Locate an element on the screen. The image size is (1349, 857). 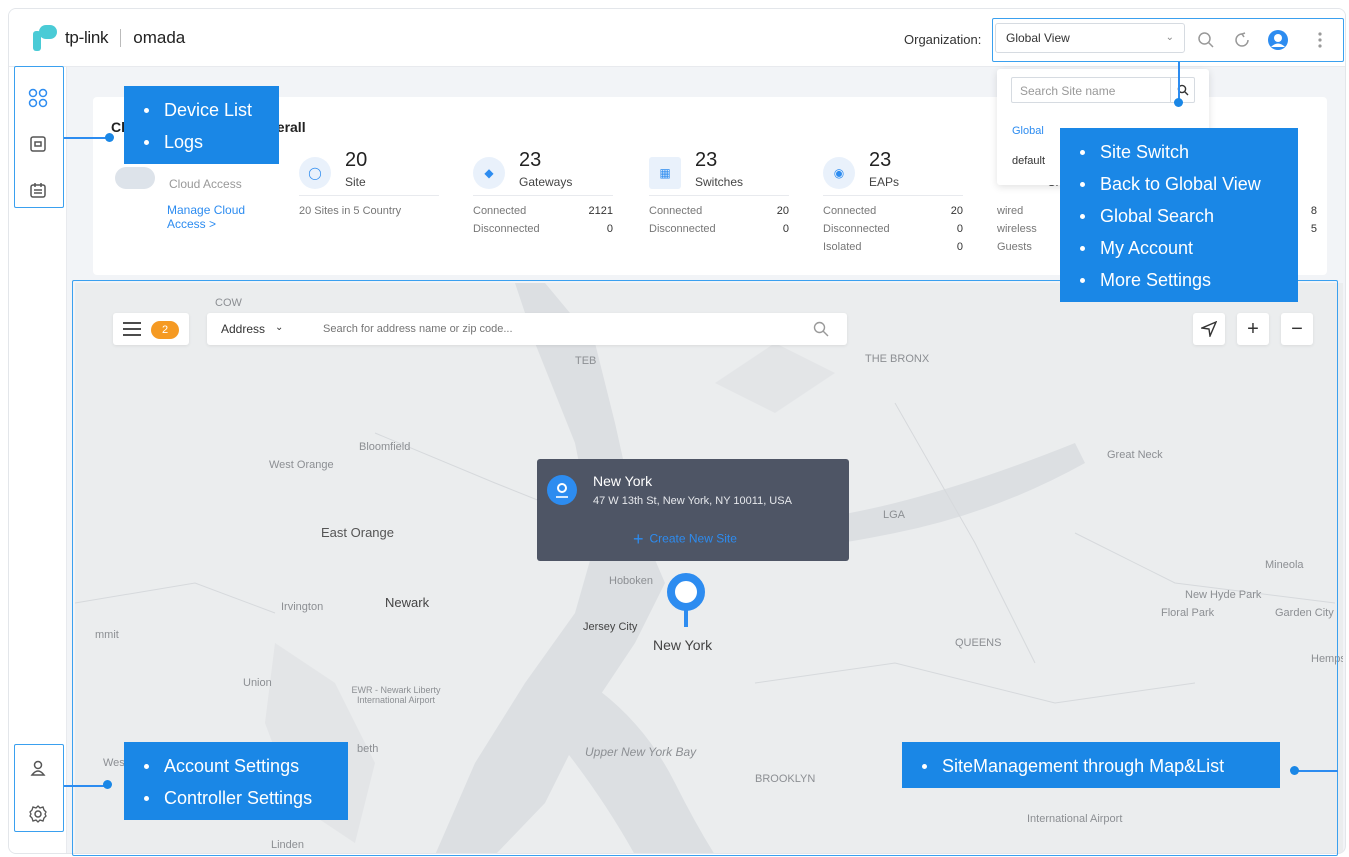
map-label: LGA is located at coordinates (894, 515).